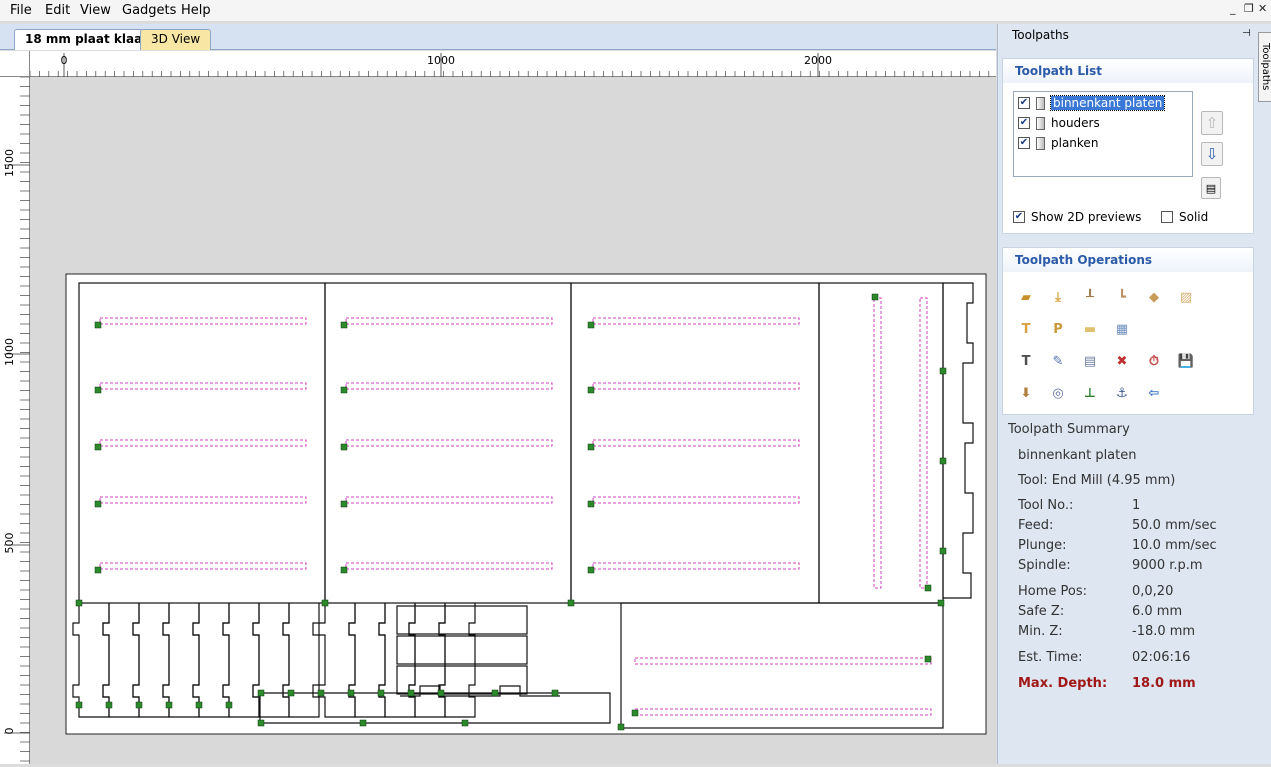 The height and width of the screenshot is (767, 1271). What do you see at coordinates (1233, 8) in the screenshot?
I see `minimize-icon: _` at bounding box center [1233, 8].